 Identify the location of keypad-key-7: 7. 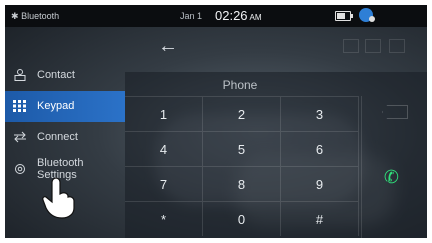
(164, 183).